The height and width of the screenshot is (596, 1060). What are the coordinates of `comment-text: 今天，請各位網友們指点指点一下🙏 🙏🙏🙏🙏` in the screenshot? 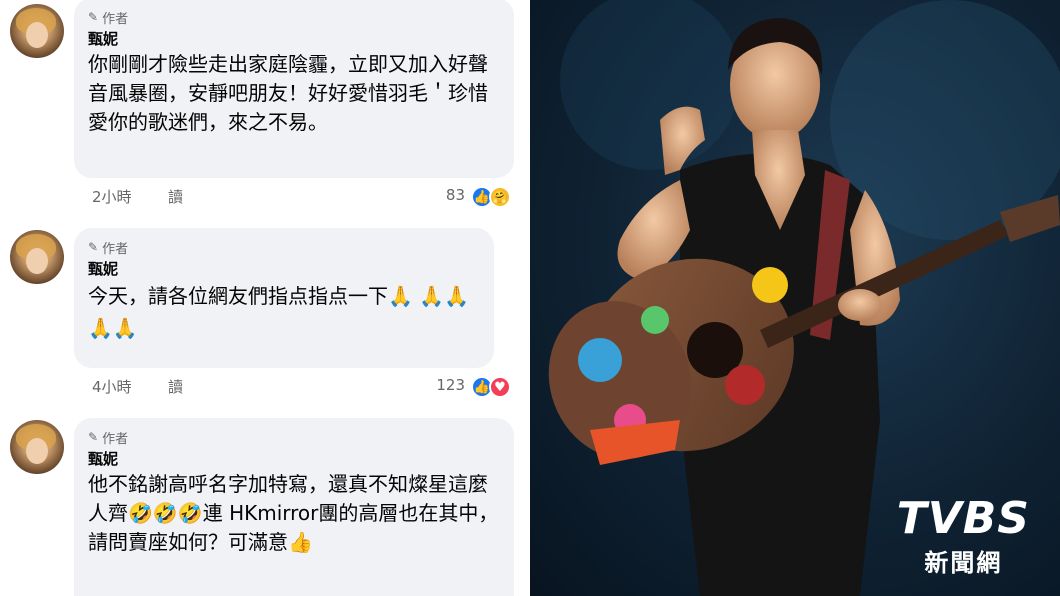 It's located at (279, 312).